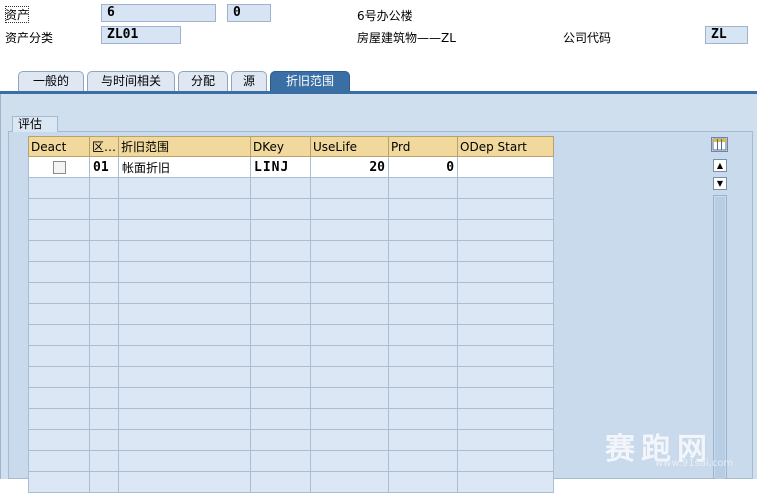  What do you see at coordinates (423, 146) in the screenshot?
I see `column-header-prd: Prd` at bounding box center [423, 146].